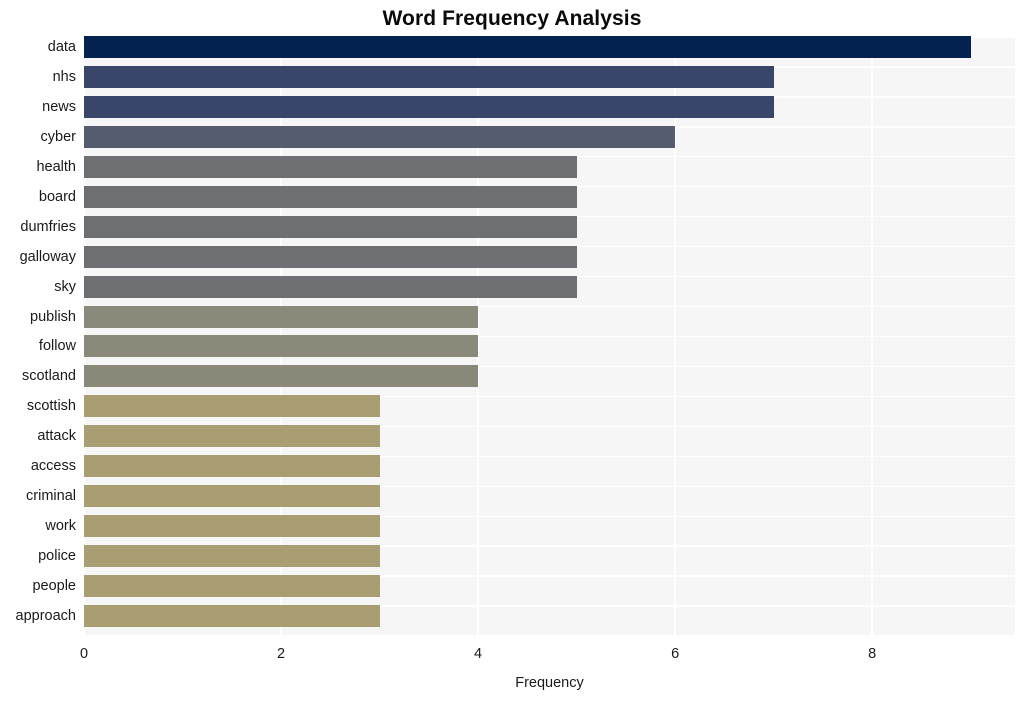  What do you see at coordinates (51, 406) in the screenshot?
I see `y-axis-tick-label: scottish` at bounding box center [51, 406].